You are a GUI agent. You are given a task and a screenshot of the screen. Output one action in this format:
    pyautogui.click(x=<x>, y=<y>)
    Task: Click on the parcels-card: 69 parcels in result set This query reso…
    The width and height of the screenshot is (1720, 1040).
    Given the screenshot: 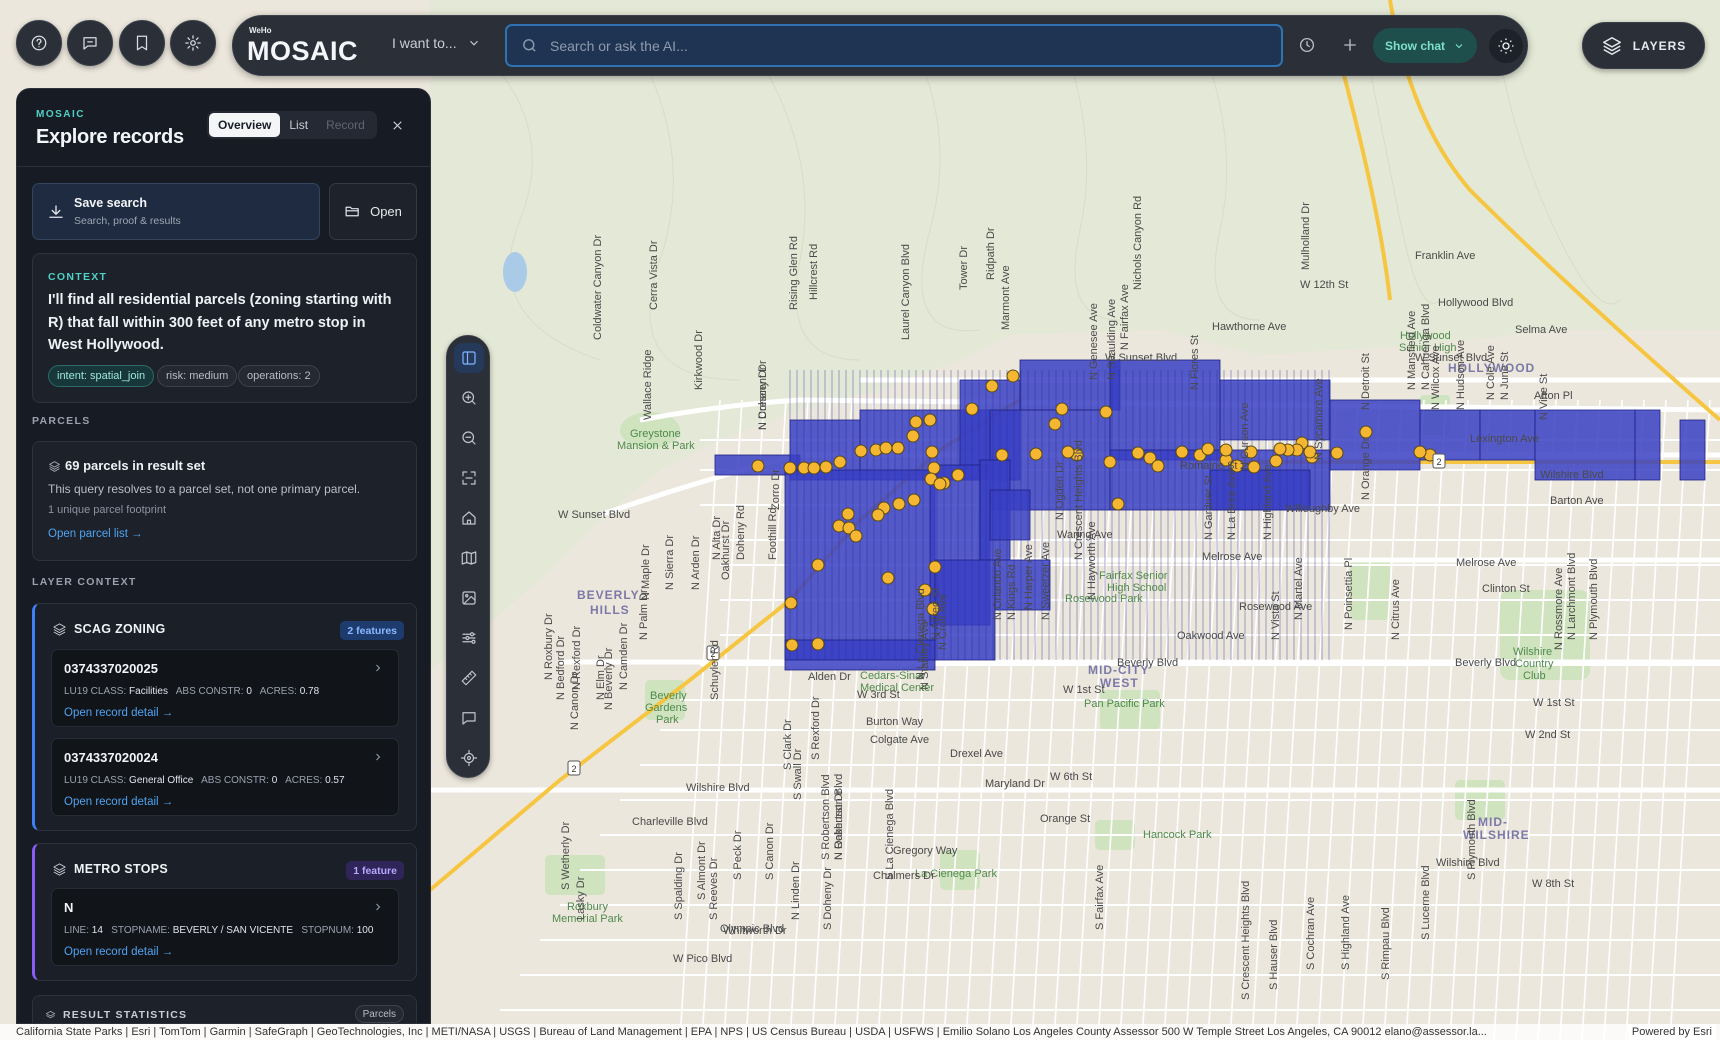 What is the action you would take?
    pyautogui.click(x=224, y=501)
    